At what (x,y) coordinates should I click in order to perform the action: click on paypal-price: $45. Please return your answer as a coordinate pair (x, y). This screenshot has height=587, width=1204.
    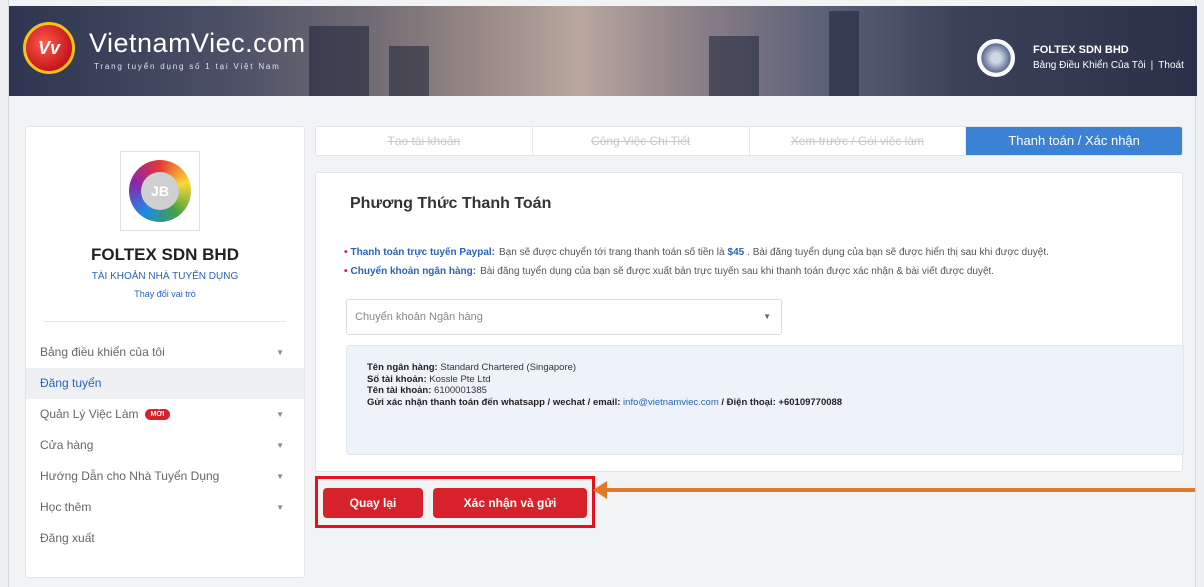
    Looking at the image, I should click on (736, 252).